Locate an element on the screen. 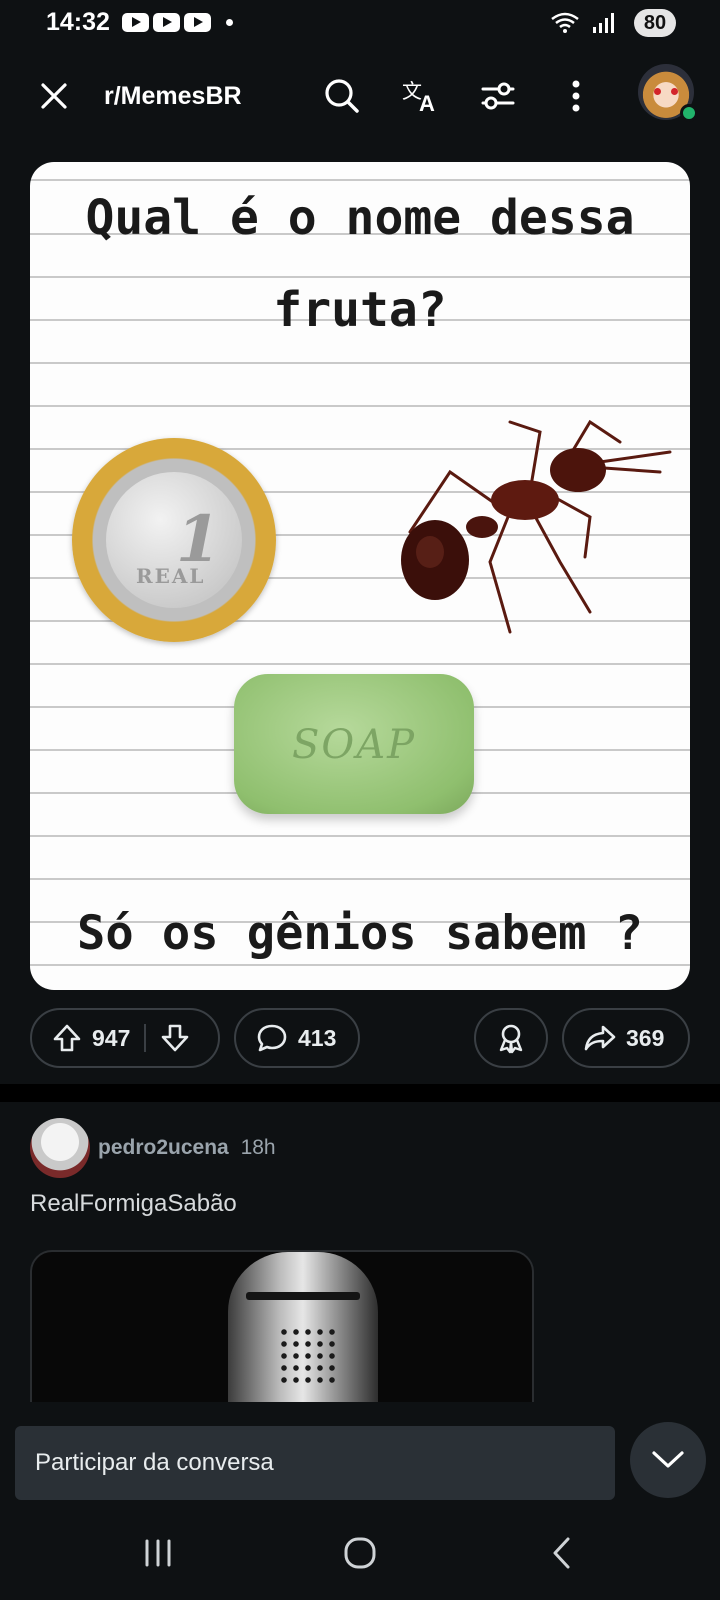 This screenshot has height=1600, width=720. translate-button: 文 A is located at coordinates (420, 96).